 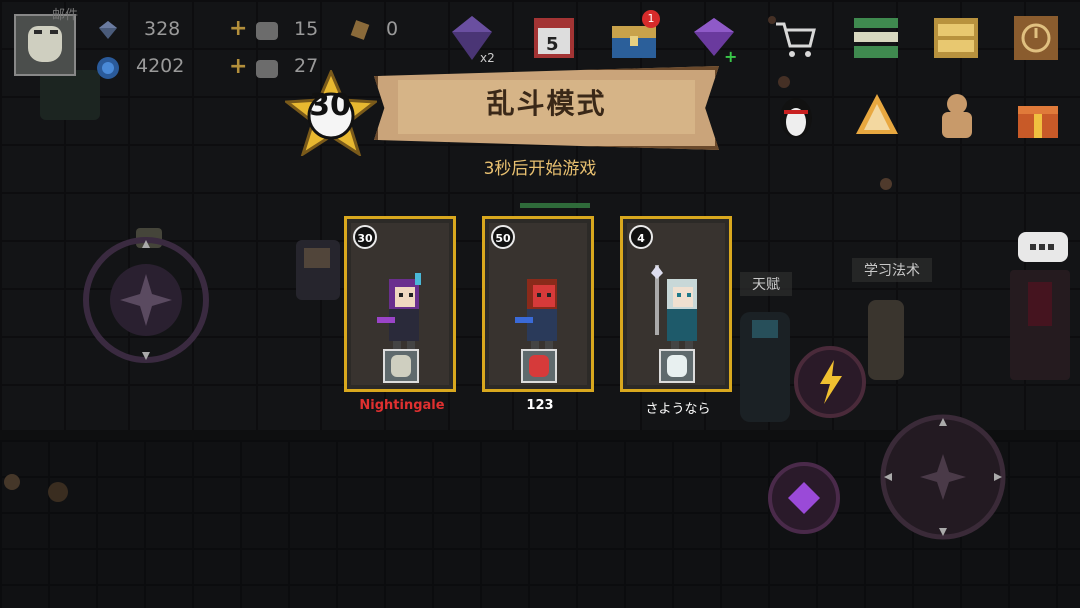 I want to click on player-avatar, so click(x=45, y=45).